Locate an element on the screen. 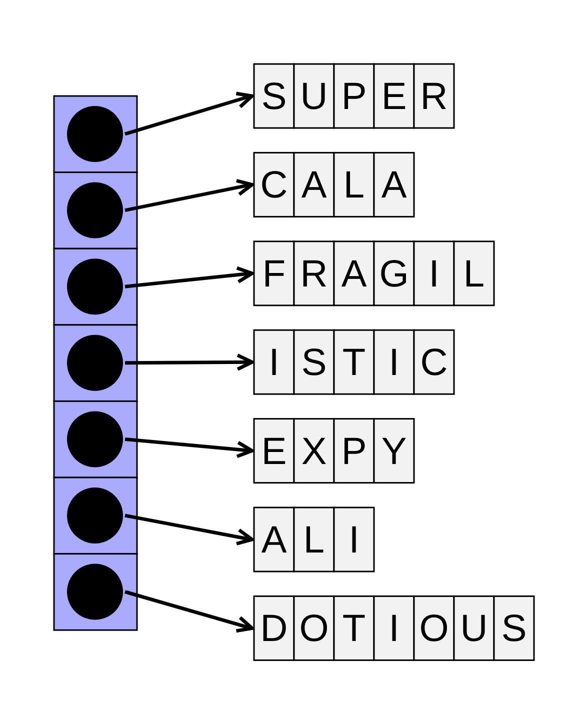 This screenshot has width=582, height=706. char-cell: F is located at coordinates (274, 273).